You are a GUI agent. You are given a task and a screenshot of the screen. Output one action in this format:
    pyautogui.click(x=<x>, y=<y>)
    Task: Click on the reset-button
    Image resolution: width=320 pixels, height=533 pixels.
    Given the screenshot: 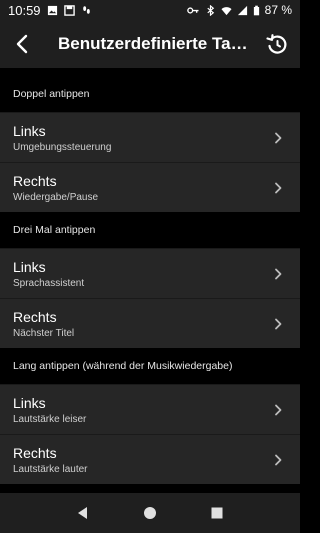 What is the action you would take?
    pyautogui.click(x=277, y=44)
    